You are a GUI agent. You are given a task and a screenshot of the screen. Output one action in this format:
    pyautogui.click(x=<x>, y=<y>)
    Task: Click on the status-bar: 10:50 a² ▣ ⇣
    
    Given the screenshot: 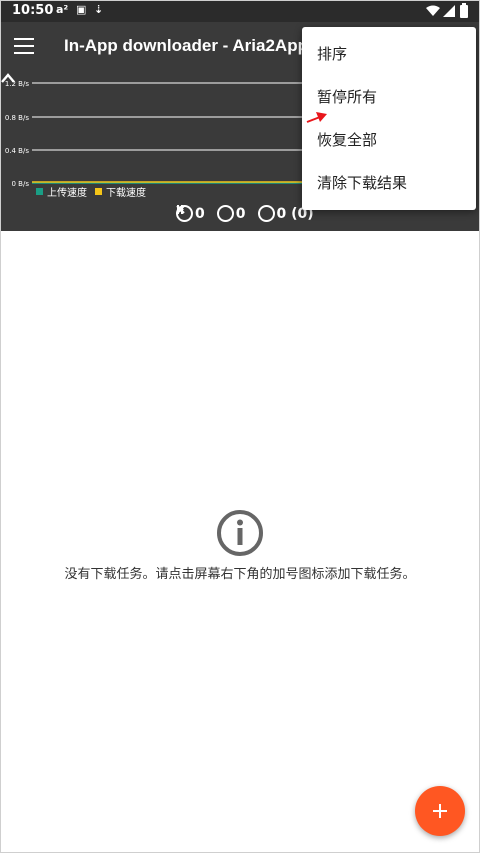 What is the action you would take?
    pyautogui.click(x=240, y=11)
    